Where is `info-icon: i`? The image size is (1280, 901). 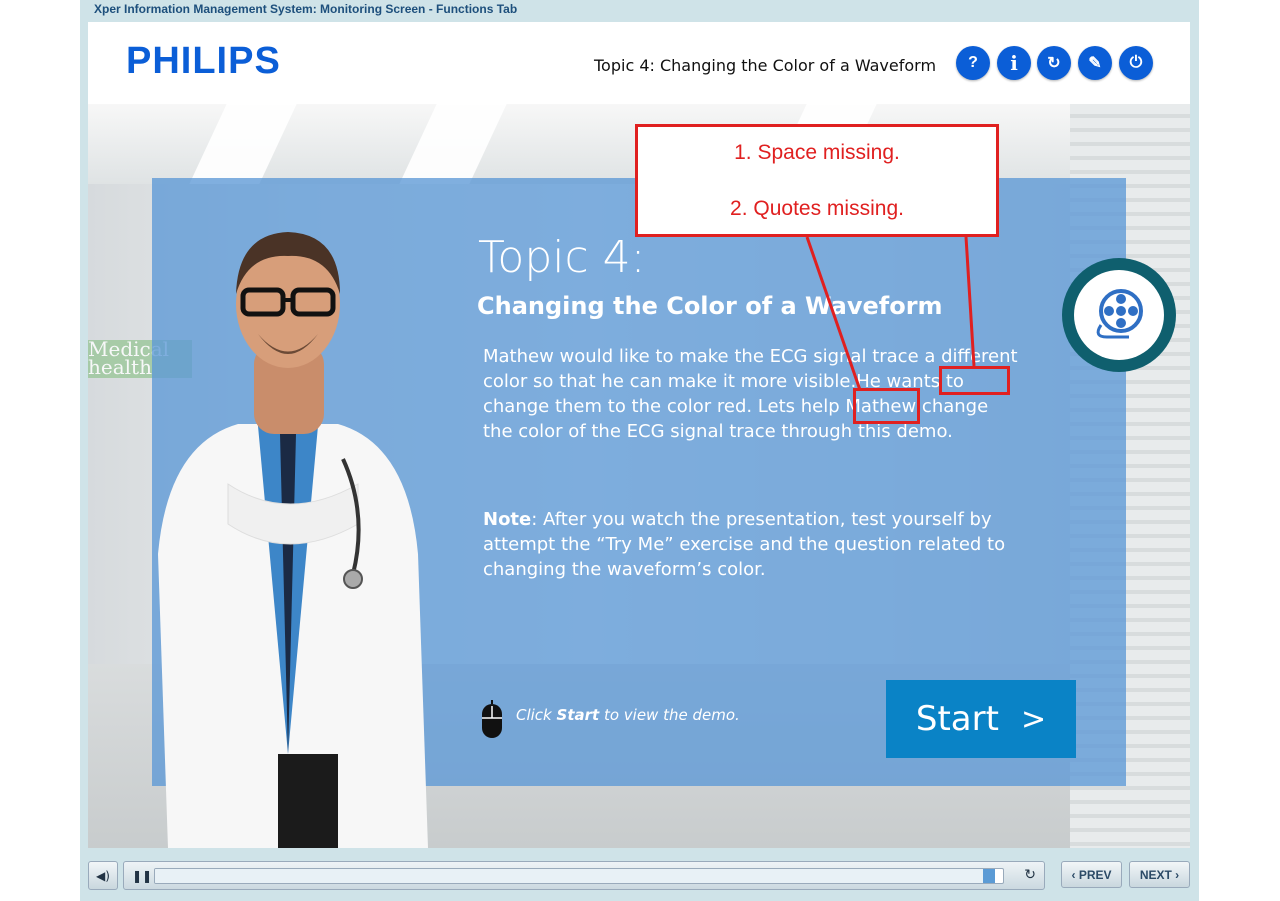 info-icon: i is located at coordinates (1014, 63).